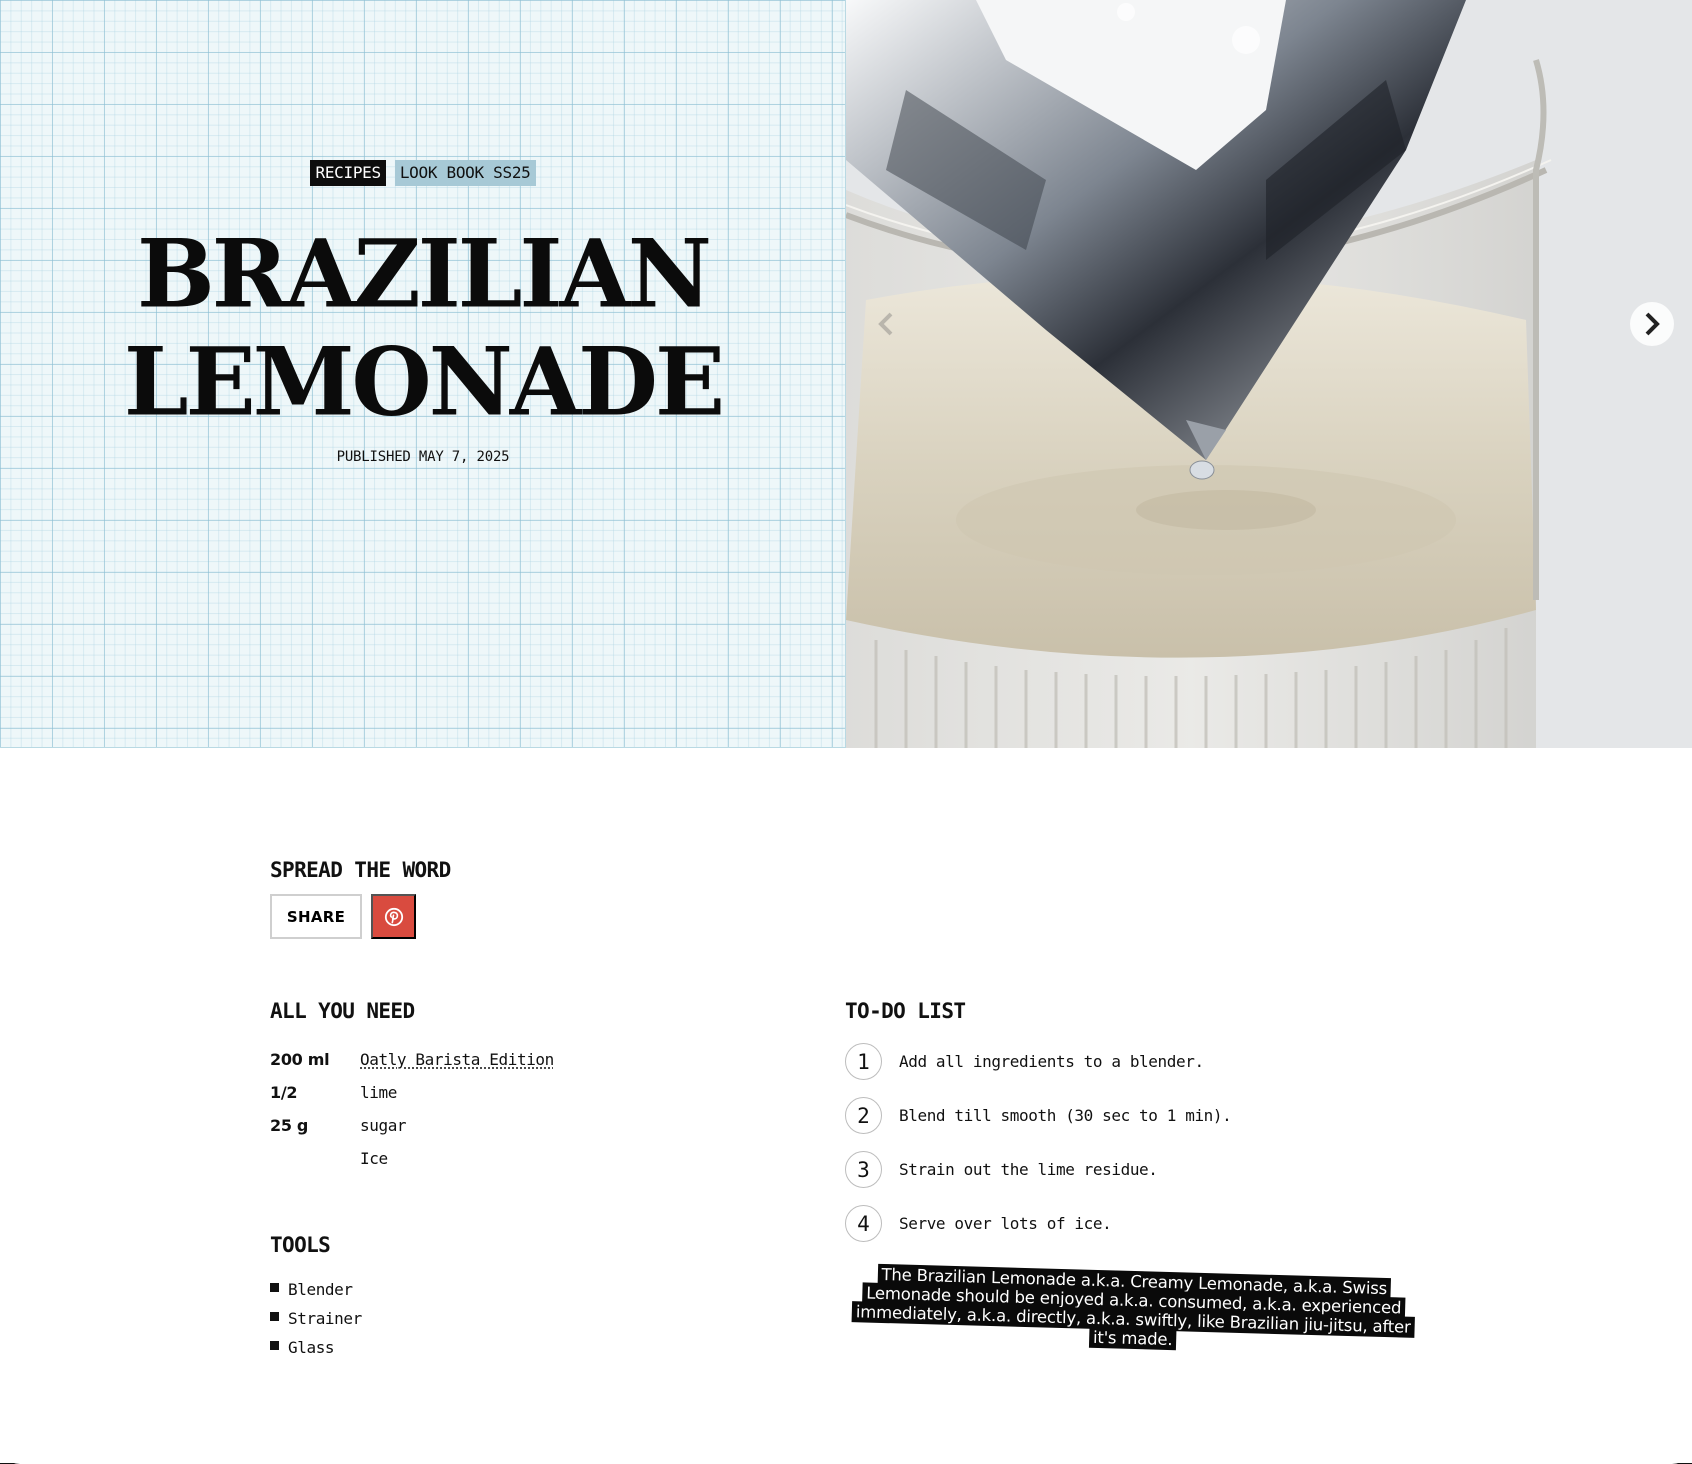  I want to click on tool-name: Strainer, so click(325, 1318).